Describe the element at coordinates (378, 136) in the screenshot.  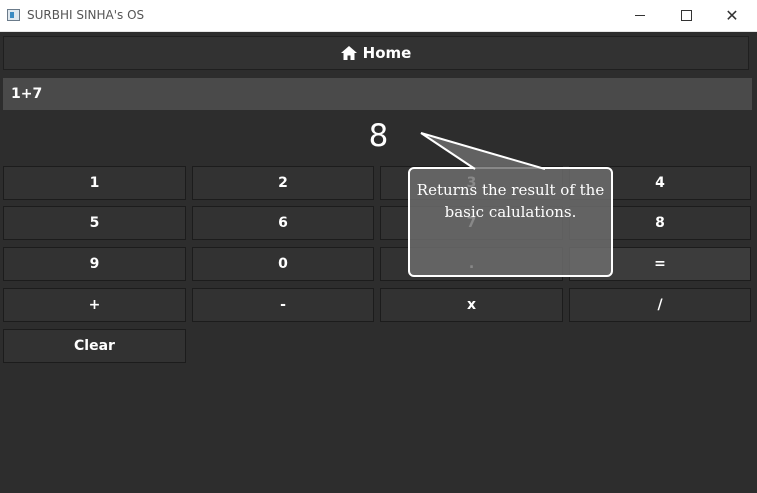
I see `result-display: 8` at that location.